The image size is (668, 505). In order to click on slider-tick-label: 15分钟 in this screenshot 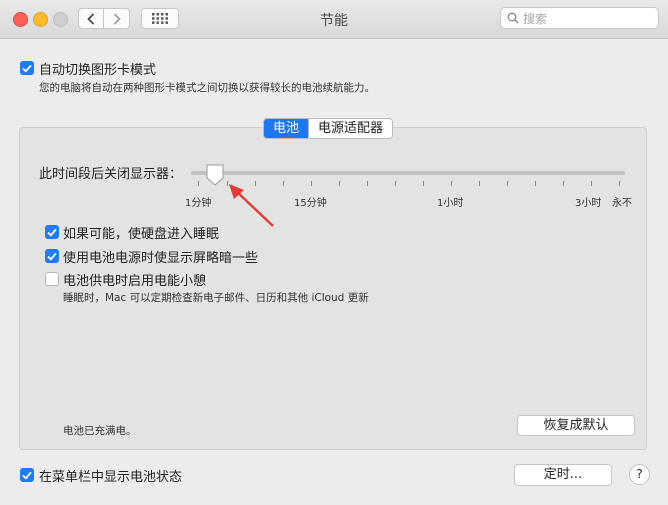, I will do `click(310, 203)`.